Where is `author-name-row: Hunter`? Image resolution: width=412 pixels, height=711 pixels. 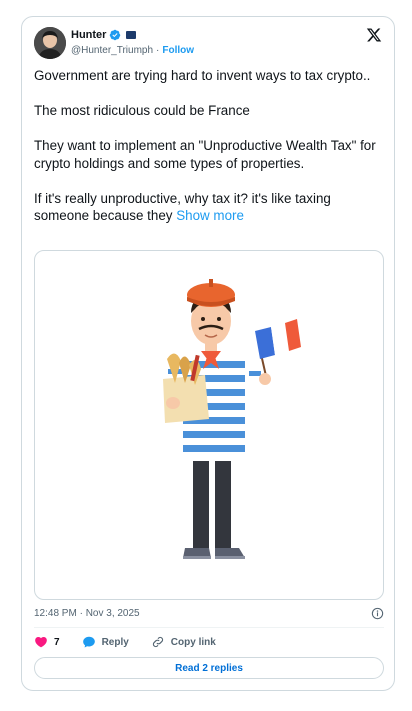 author-name-row: Hunter is located at coordinates (104, 35).